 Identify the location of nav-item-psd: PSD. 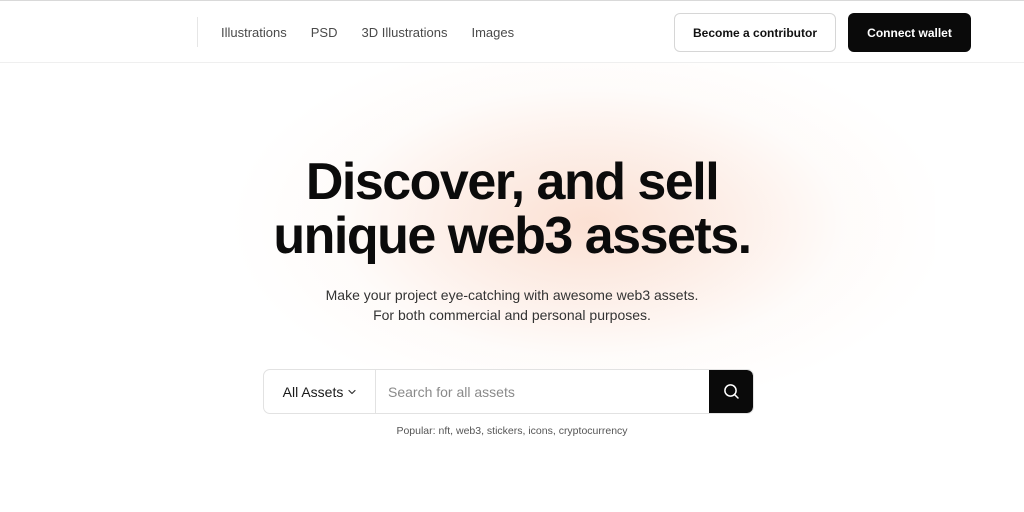
(324, 32).